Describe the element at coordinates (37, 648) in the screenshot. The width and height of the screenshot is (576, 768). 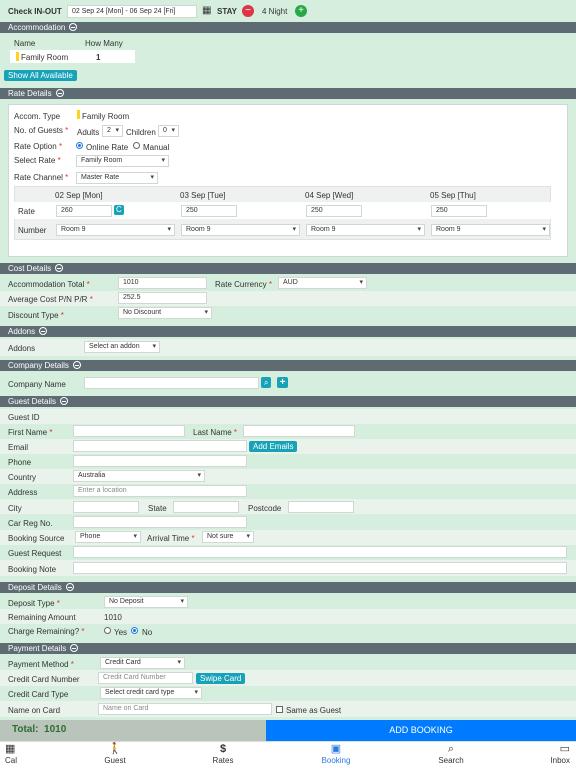
I see `section-title: Payment Details` at that location.